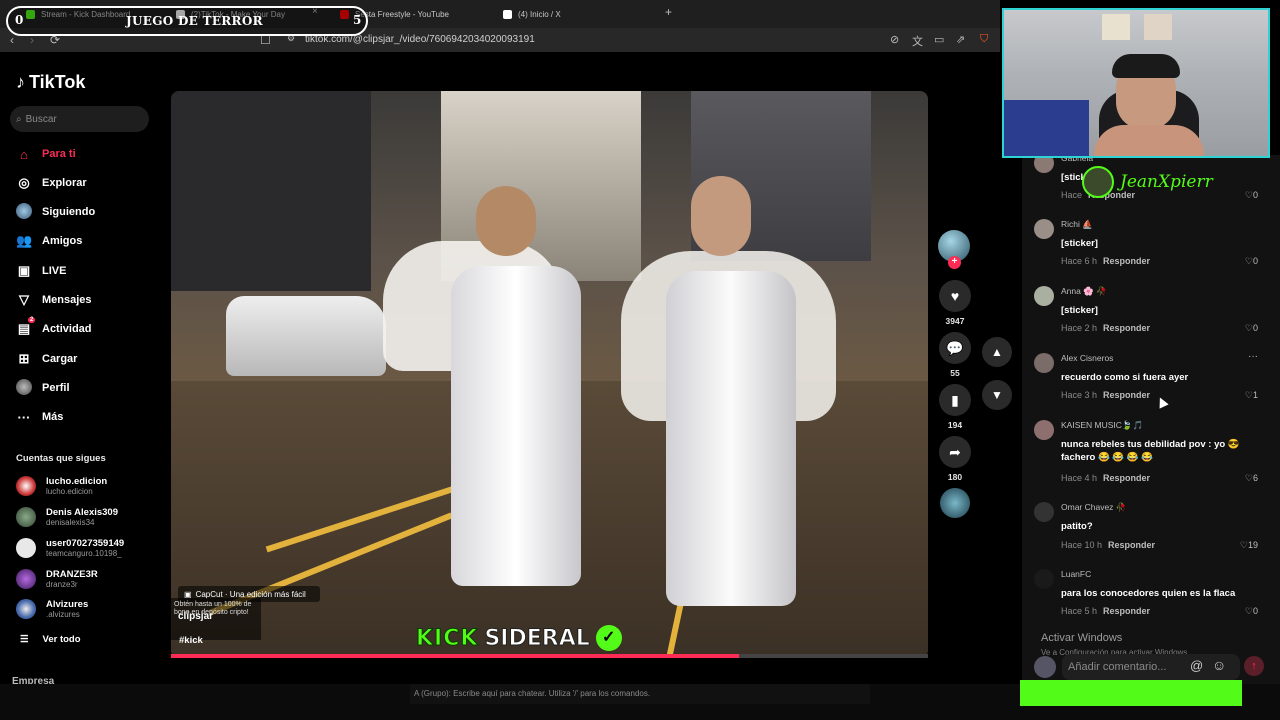 This screenshot has height=720, width=1280. I want to click on emoji-icon: ☺, so click(1219, 665).